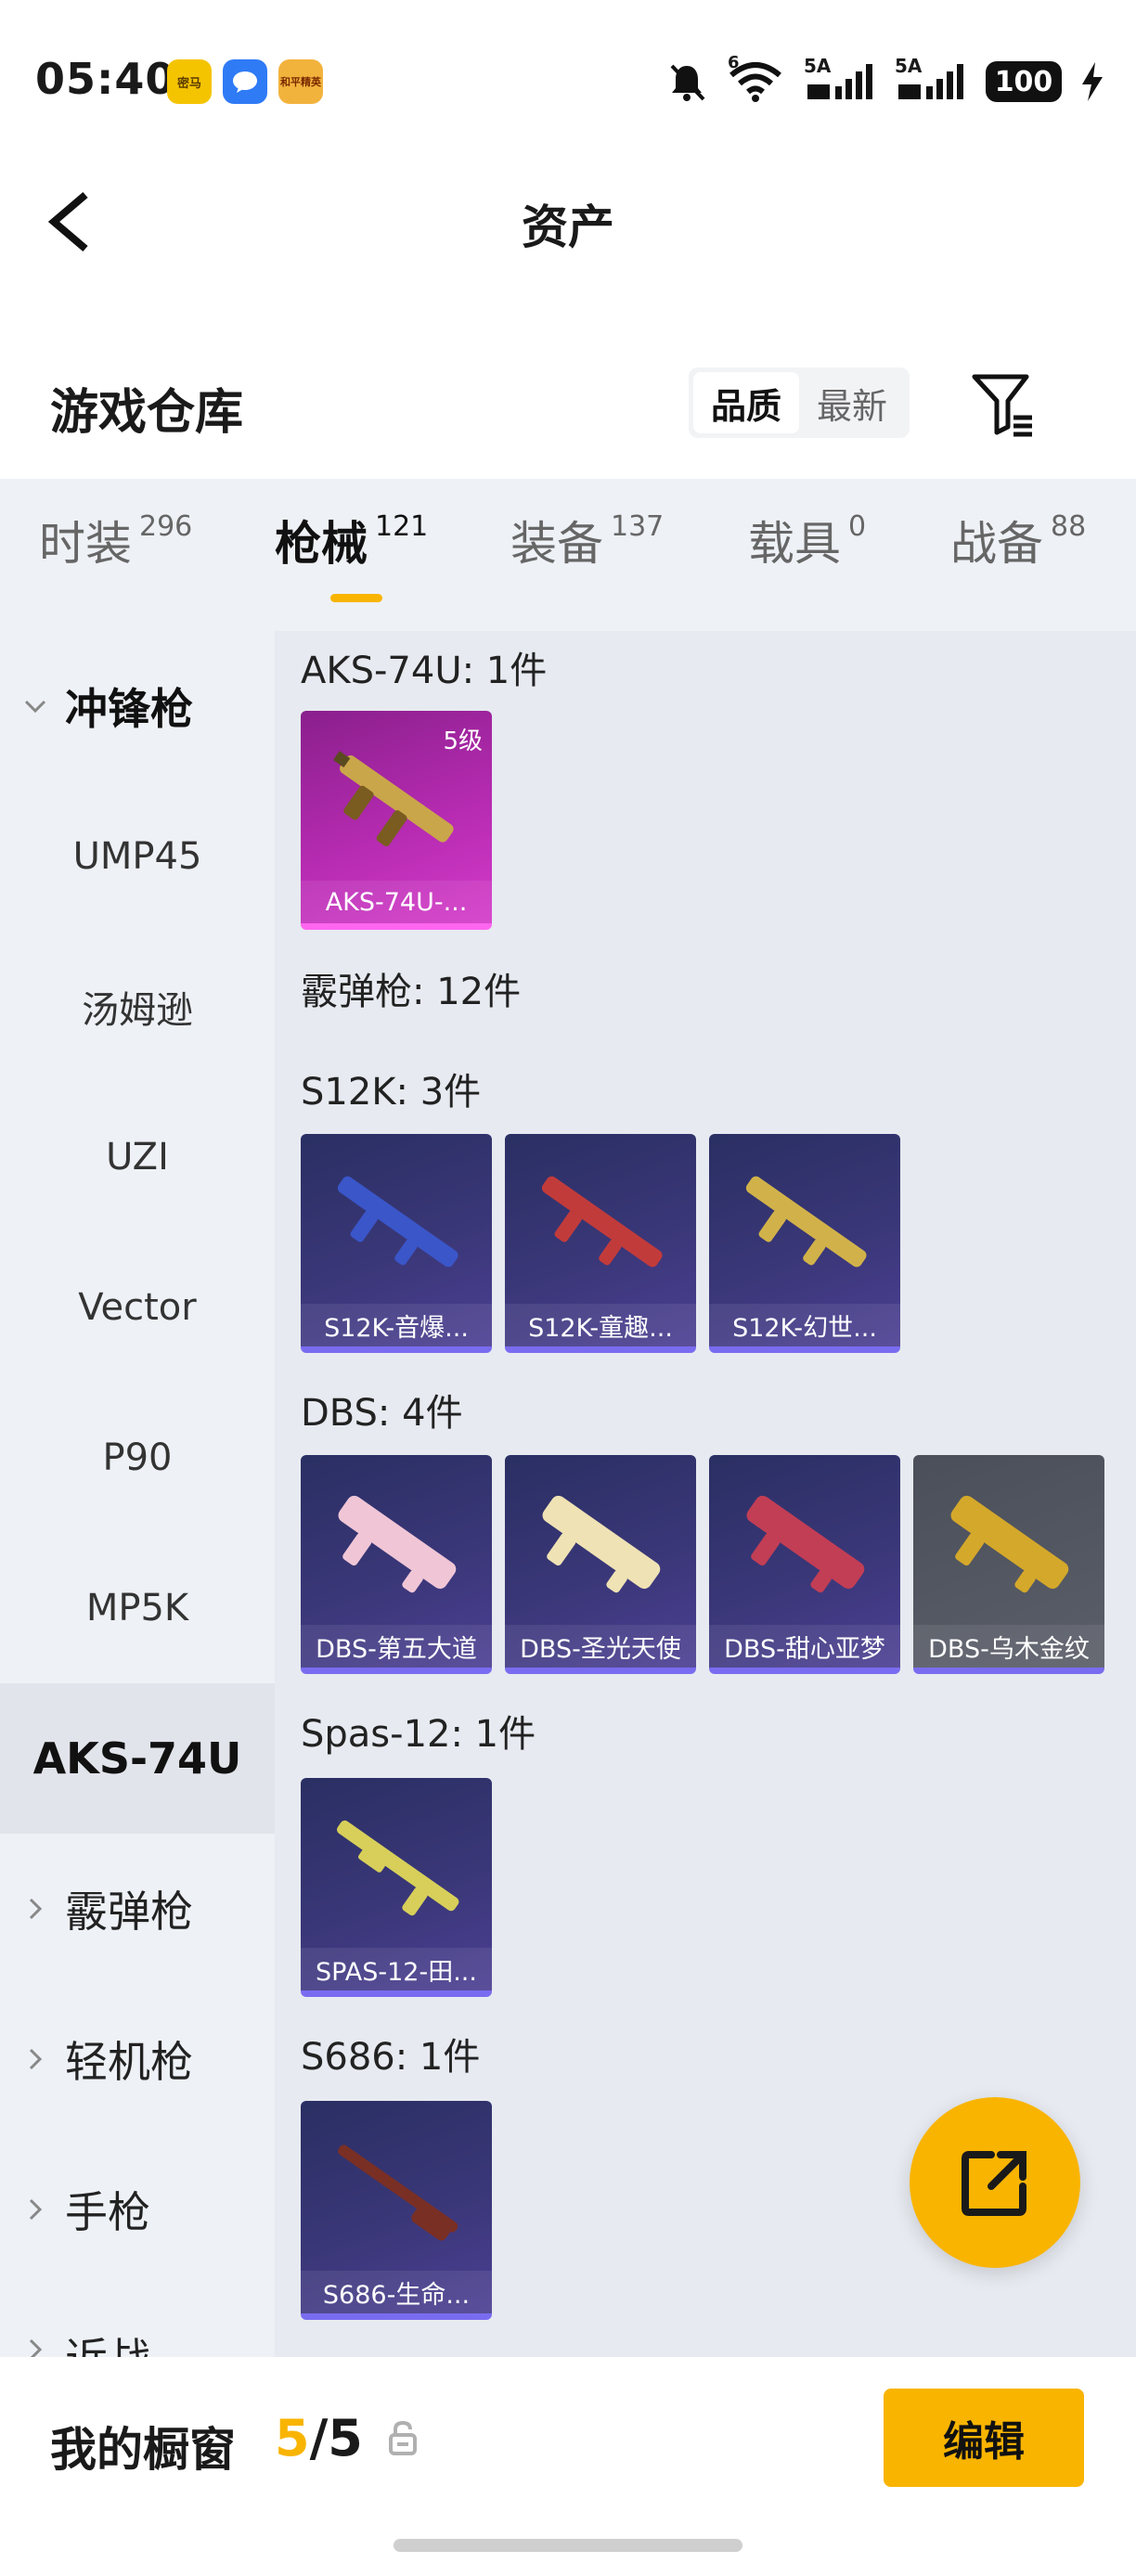  I want to click on game-app-icon: 和平精英, so click(300, 82).